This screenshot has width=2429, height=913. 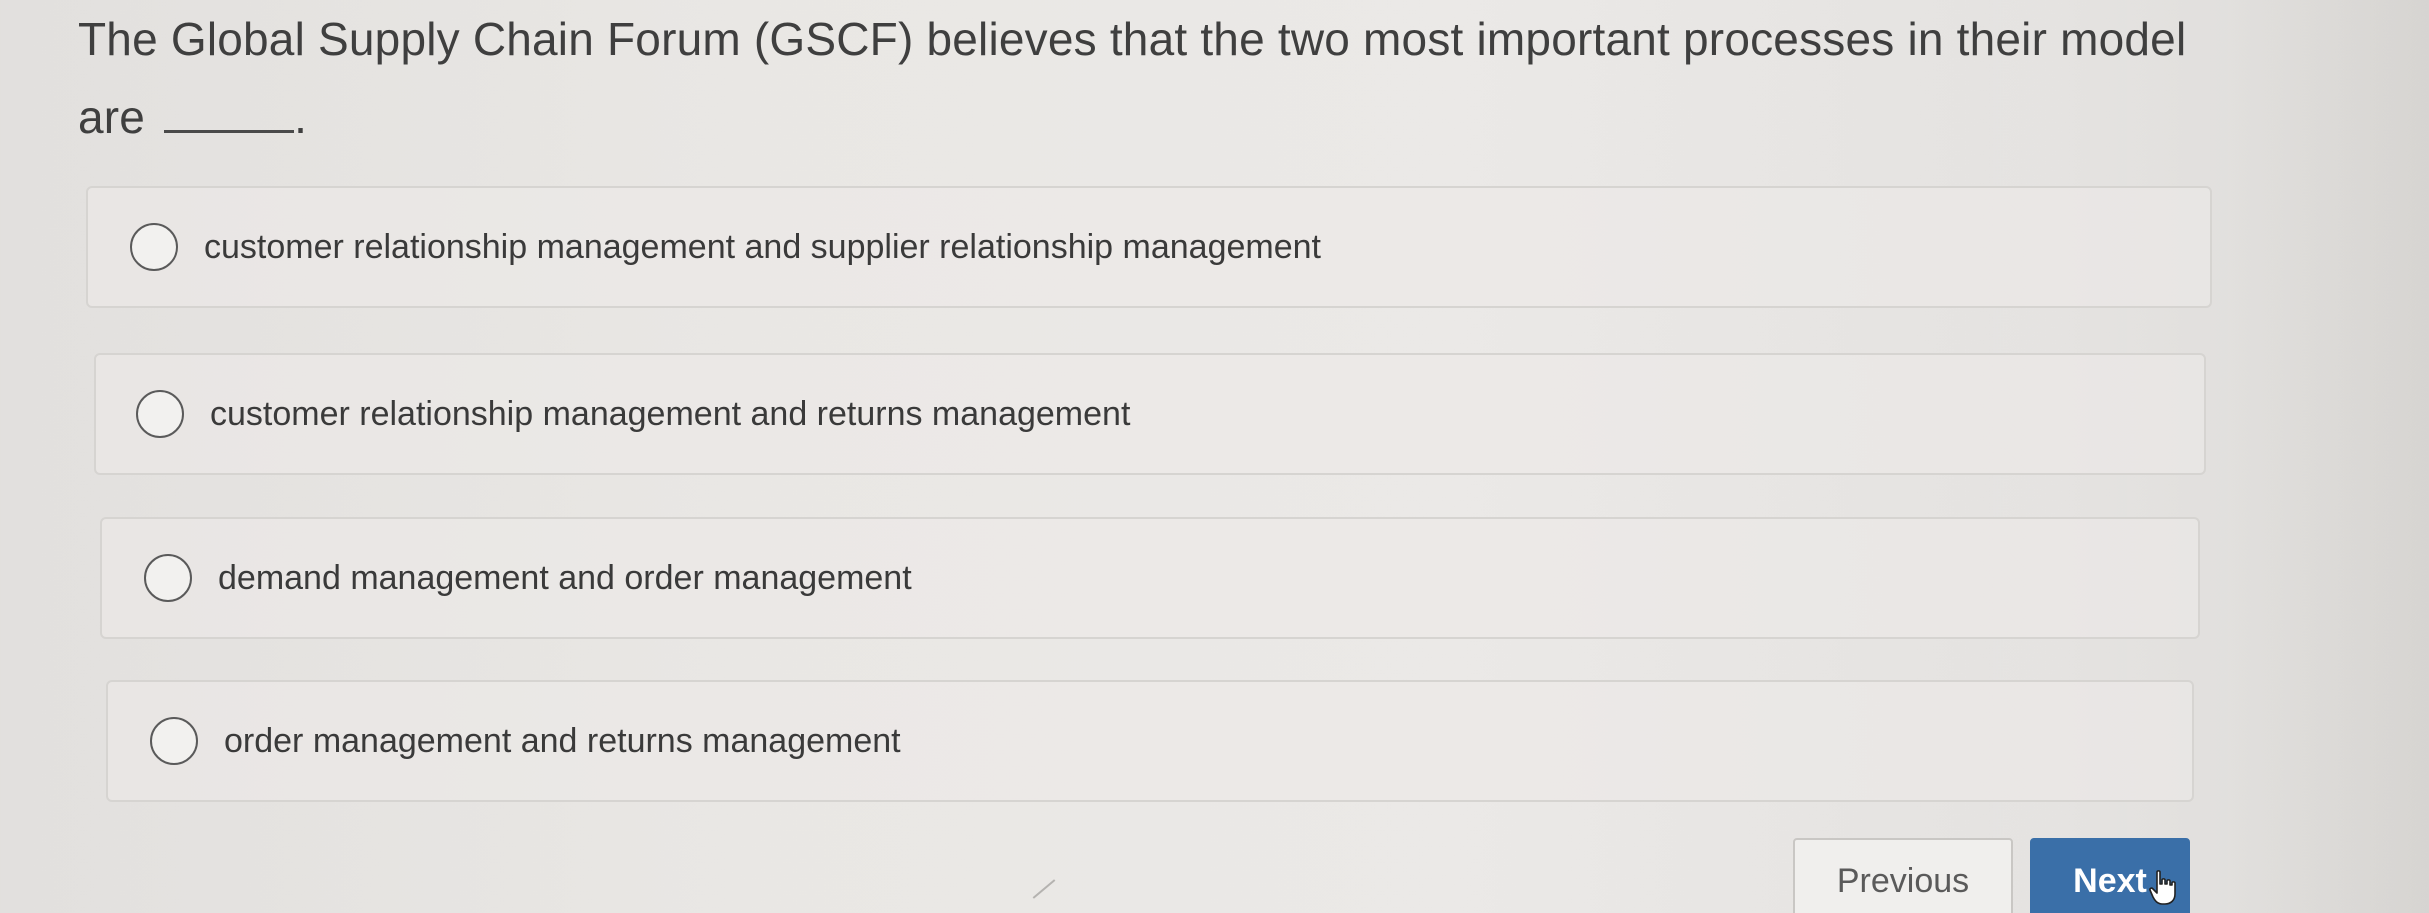 I want to click on answer-option-label: order management and returns management, so click(x=562, y=740).